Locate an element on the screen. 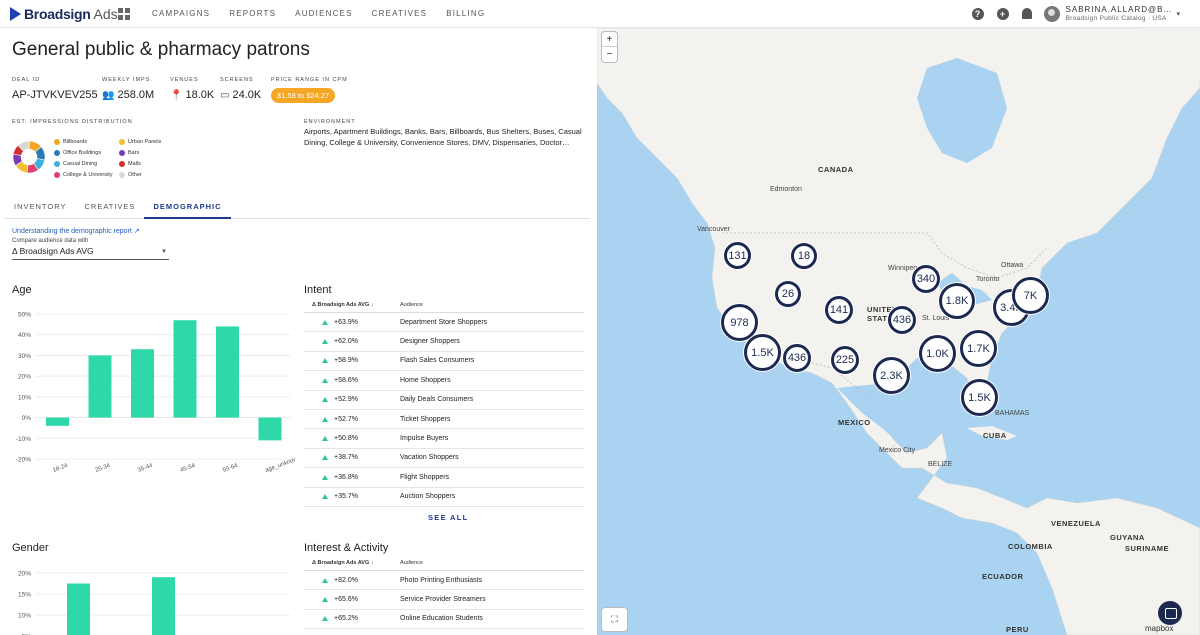 The width and height of the screenshot is (1200, 635). deal-id-value: AP-JTVKVEV255 is located at coordinates (55, 95).